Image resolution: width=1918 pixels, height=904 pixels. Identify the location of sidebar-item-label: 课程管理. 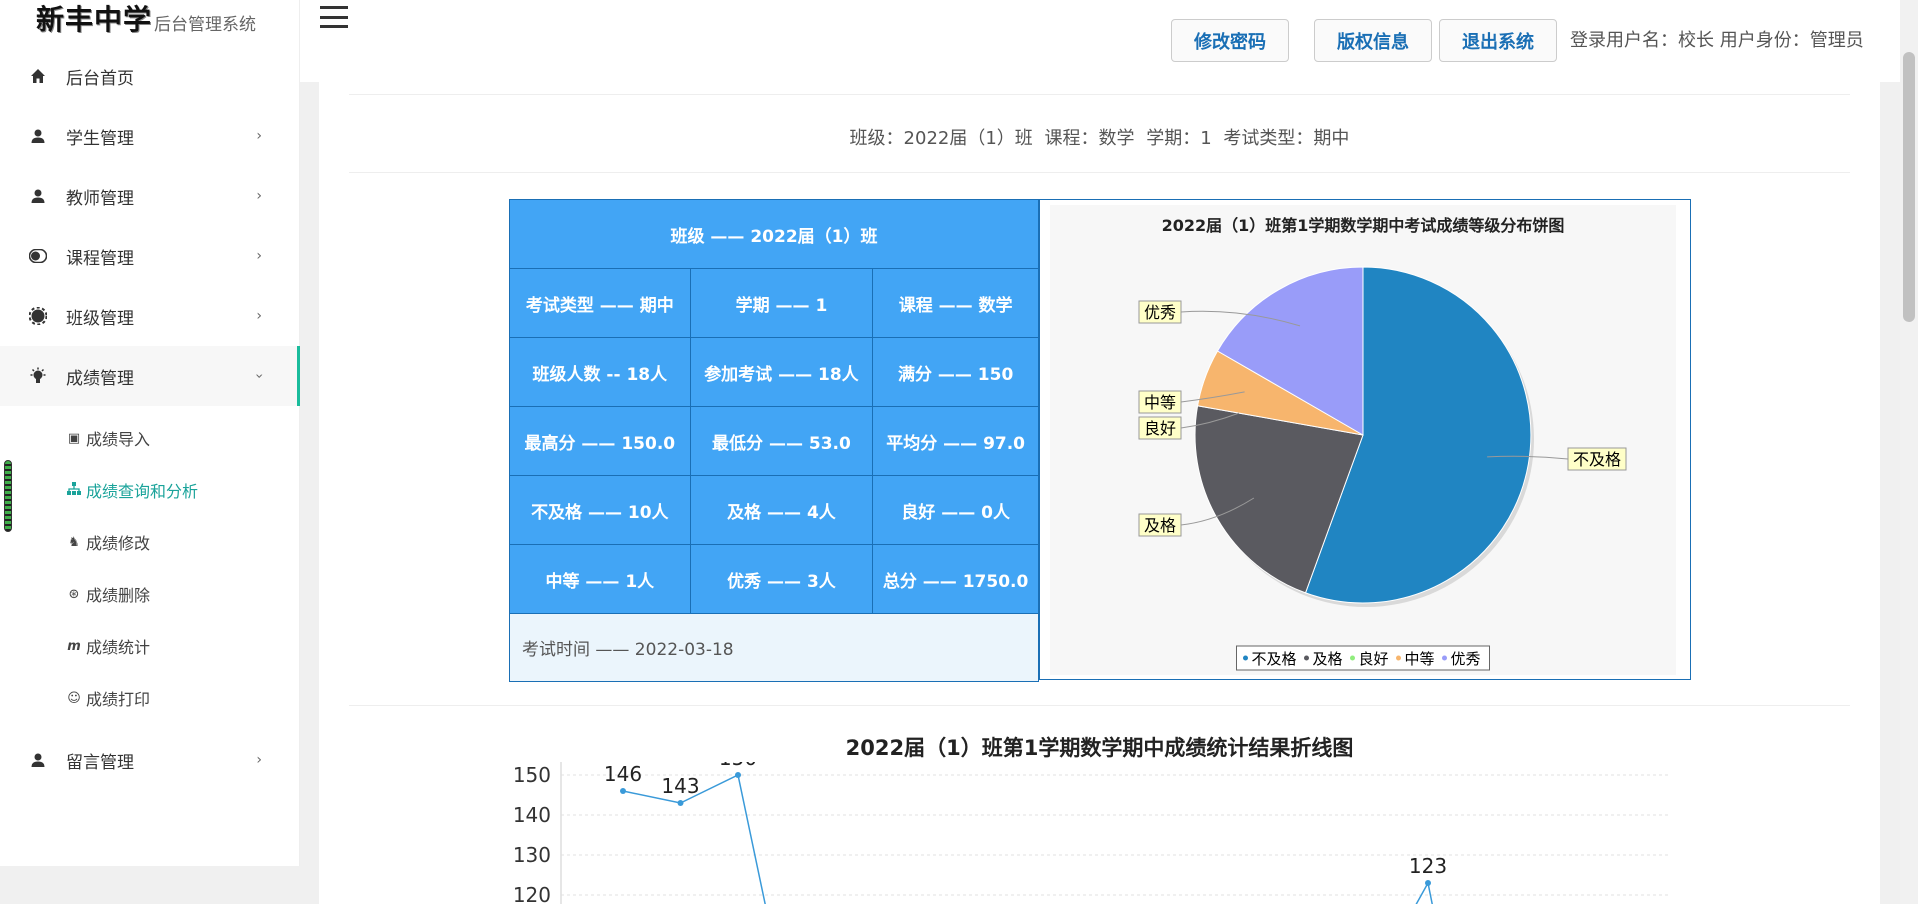
(100, 258).